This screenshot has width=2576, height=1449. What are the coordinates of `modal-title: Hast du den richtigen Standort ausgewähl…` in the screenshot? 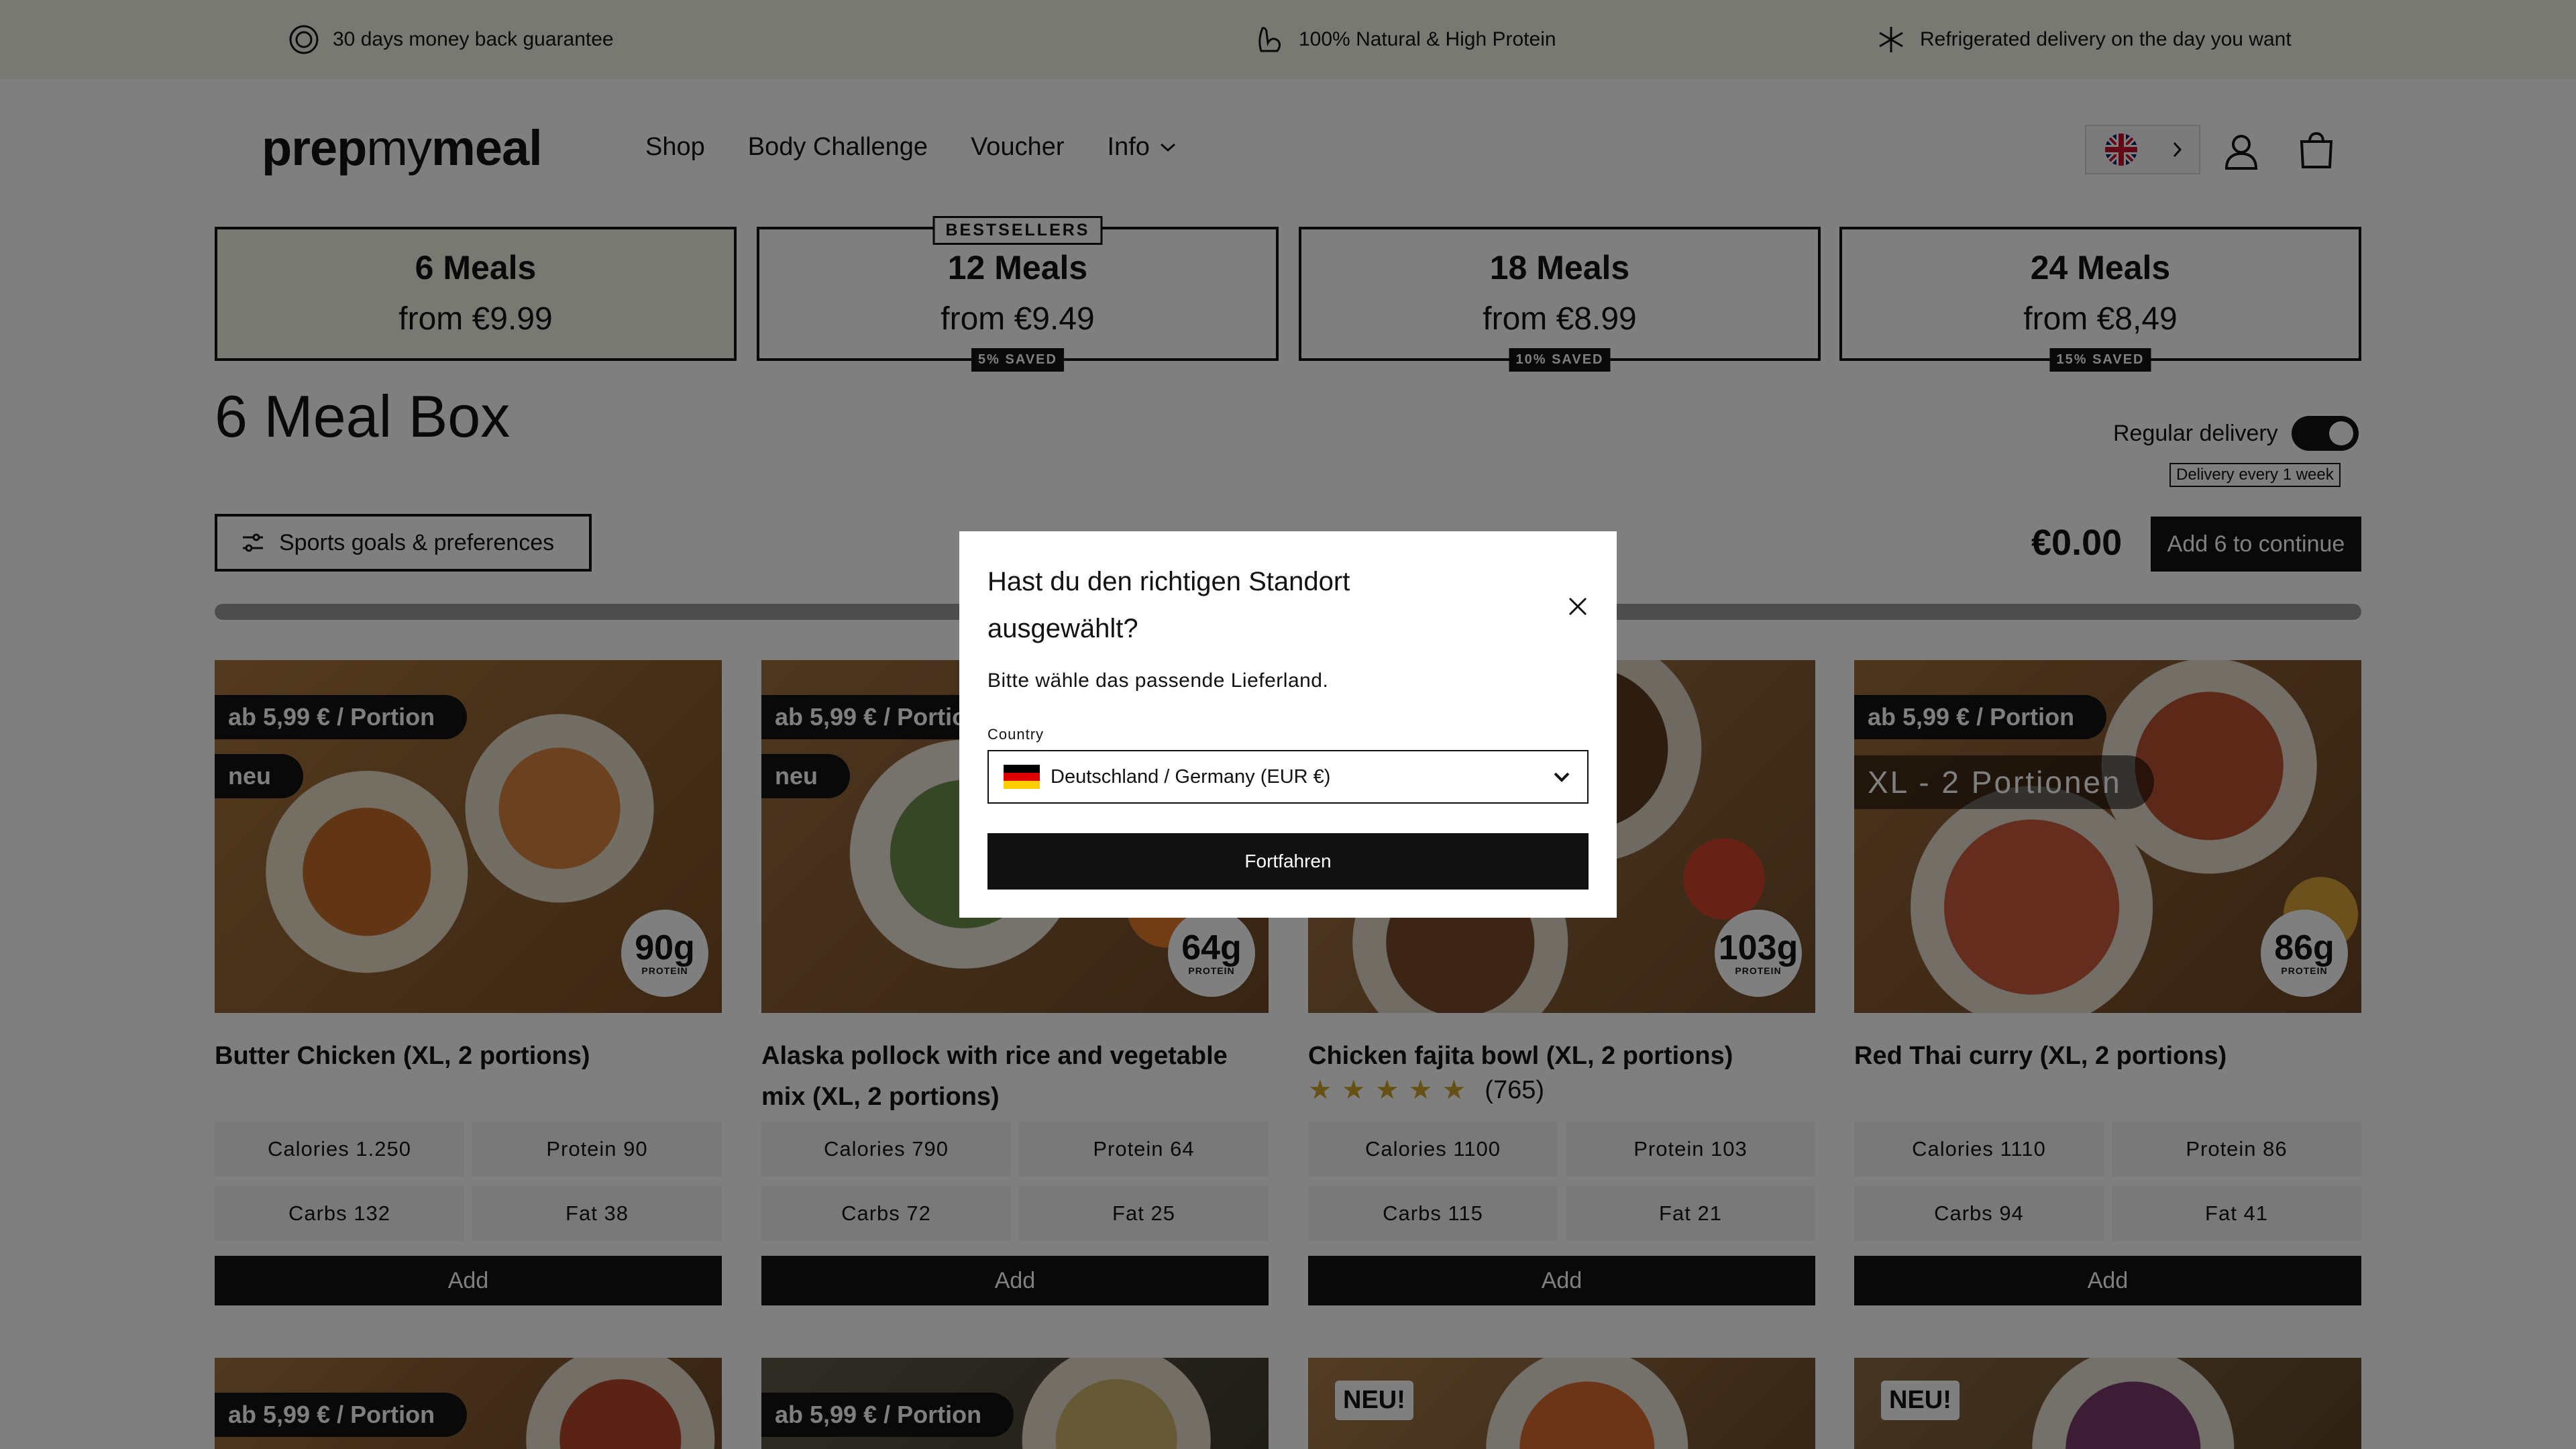 It's located at (1168, 605).